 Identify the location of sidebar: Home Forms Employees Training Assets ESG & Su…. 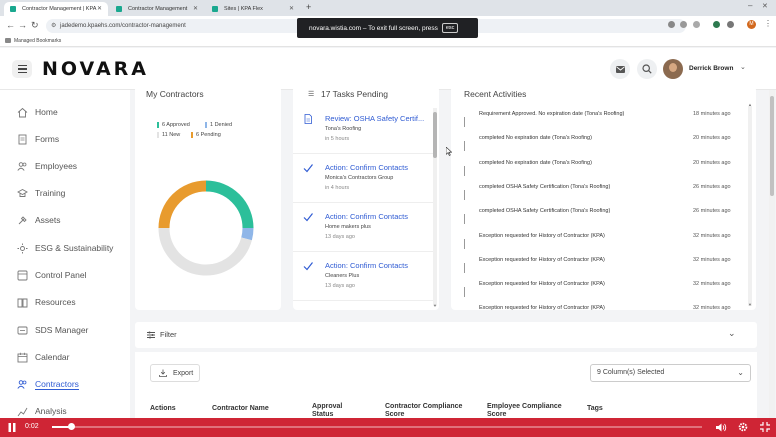
(65, 255).